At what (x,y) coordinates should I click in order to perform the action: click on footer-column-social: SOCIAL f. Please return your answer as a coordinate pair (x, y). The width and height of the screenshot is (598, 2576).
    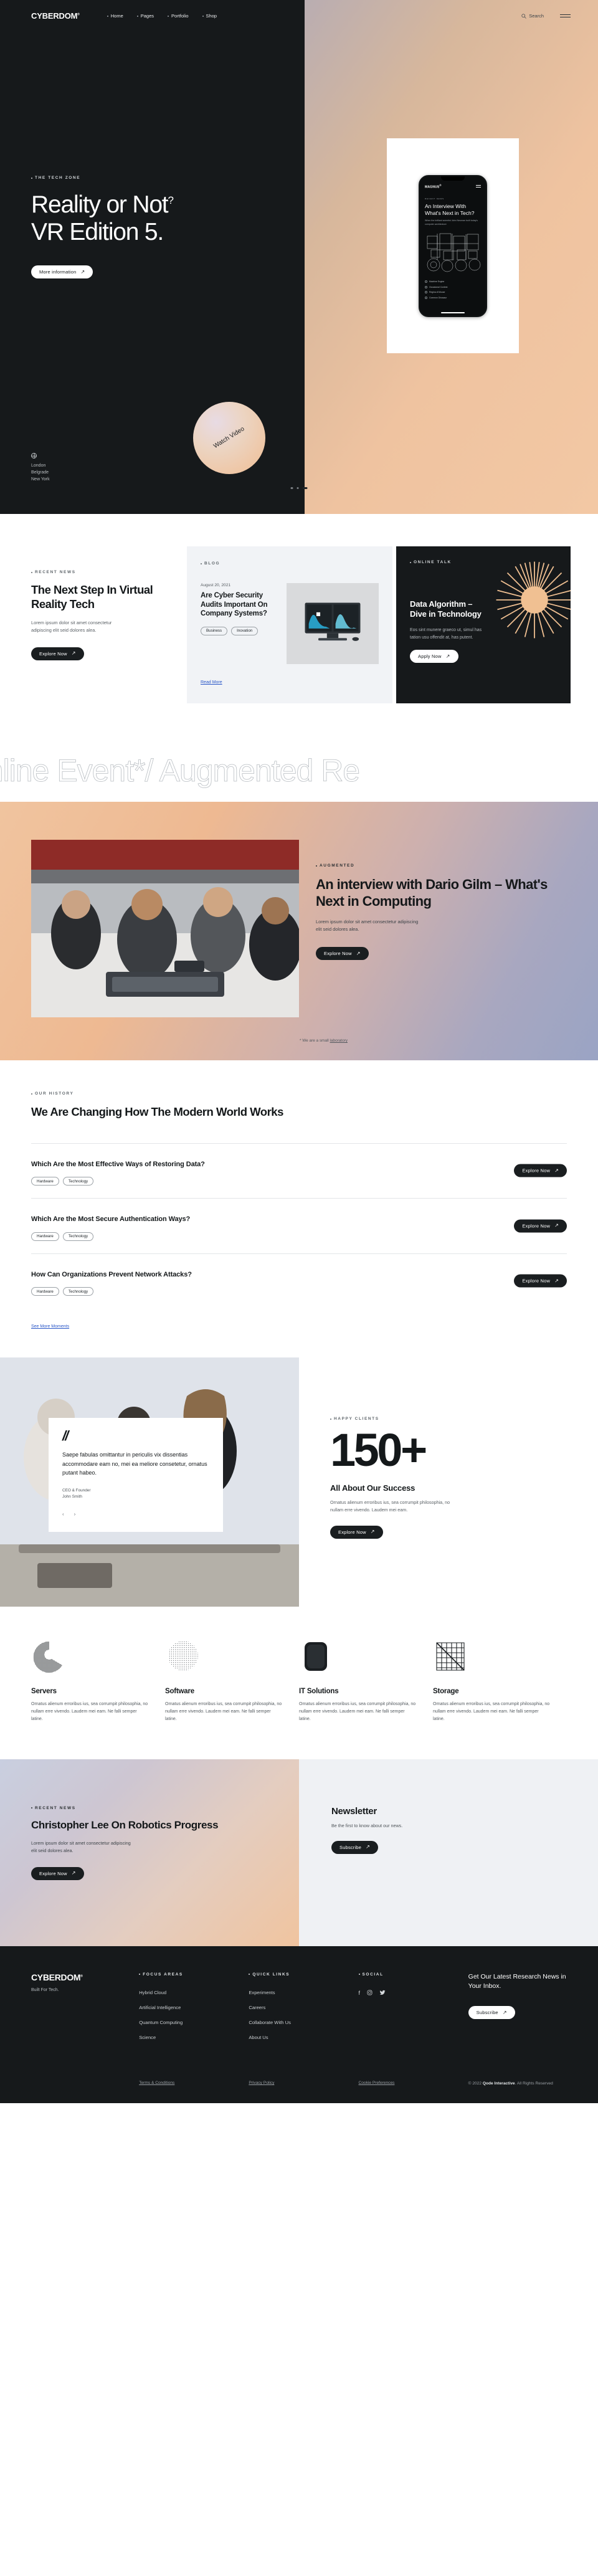
    Looking at the image, I should click on (413, 2011).